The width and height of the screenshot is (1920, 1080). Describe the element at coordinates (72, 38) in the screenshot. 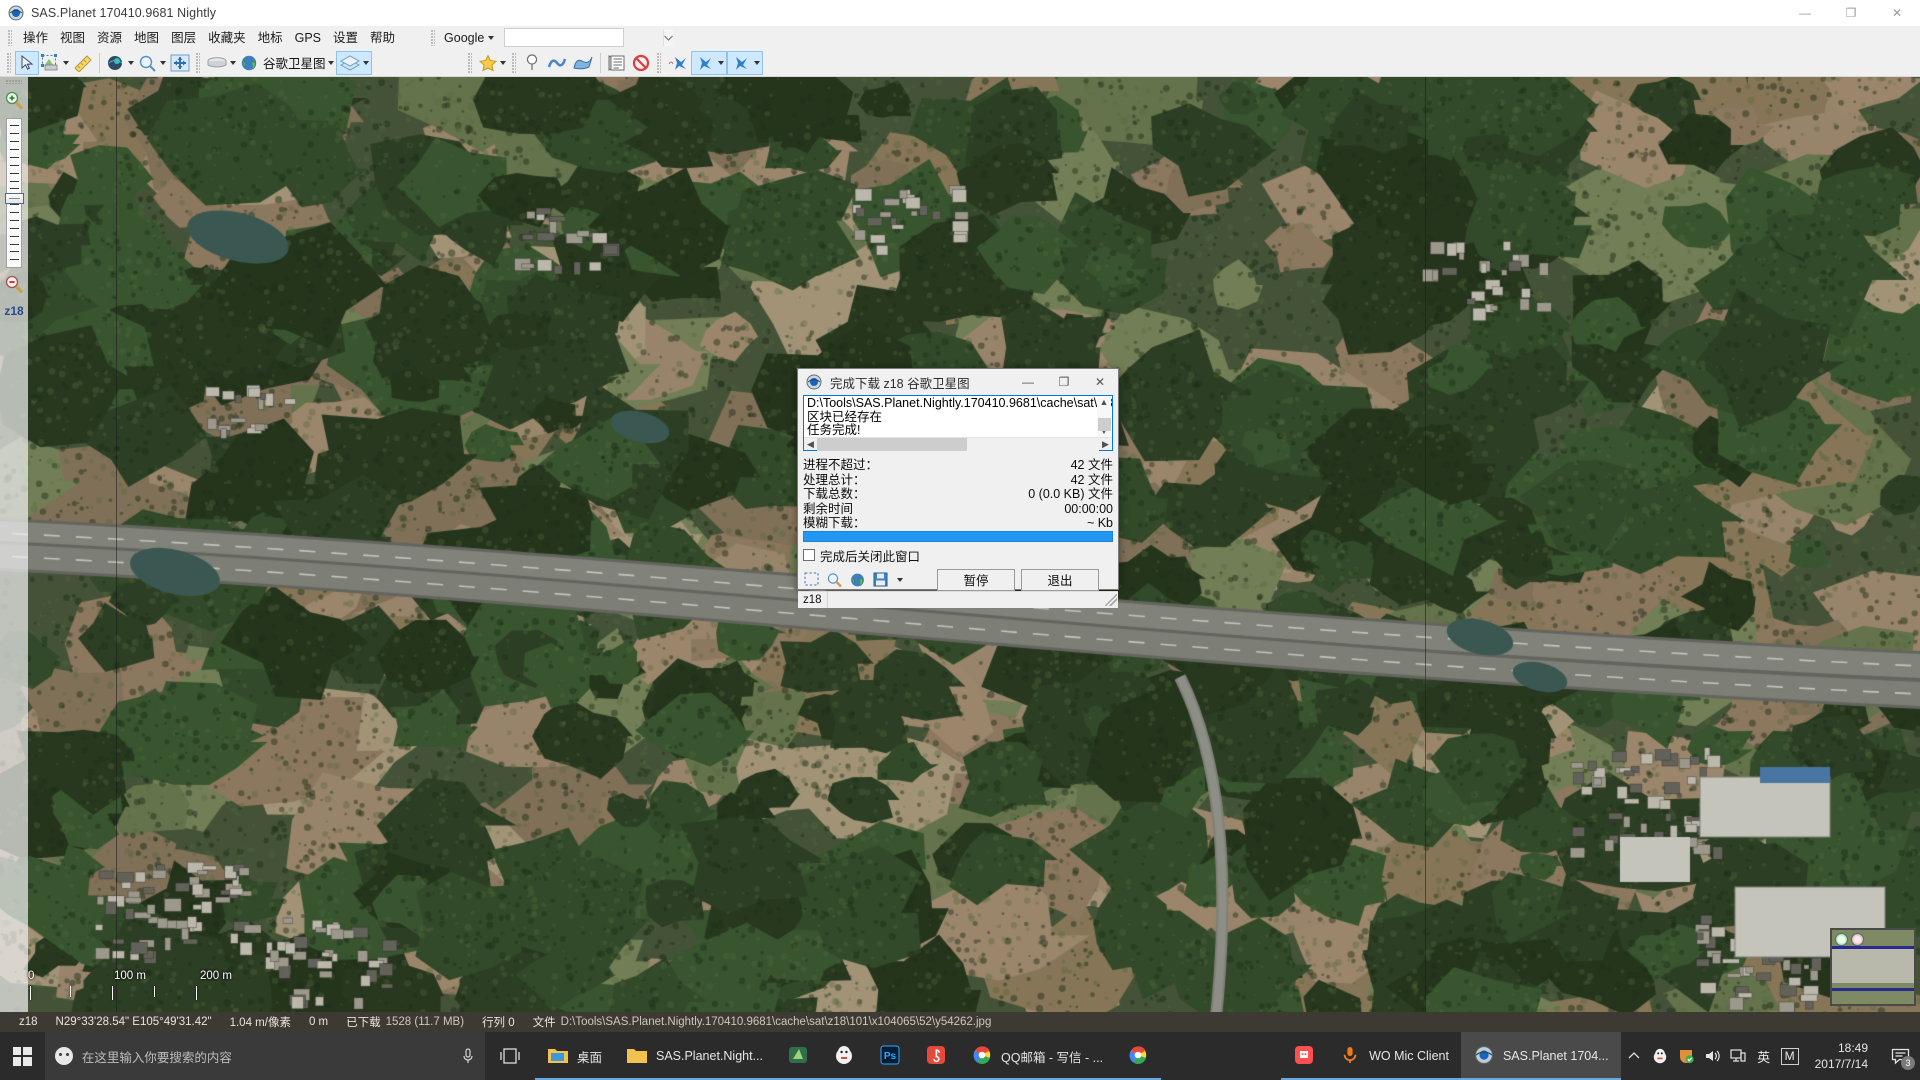

I see `menu-view: 视图` at that location.